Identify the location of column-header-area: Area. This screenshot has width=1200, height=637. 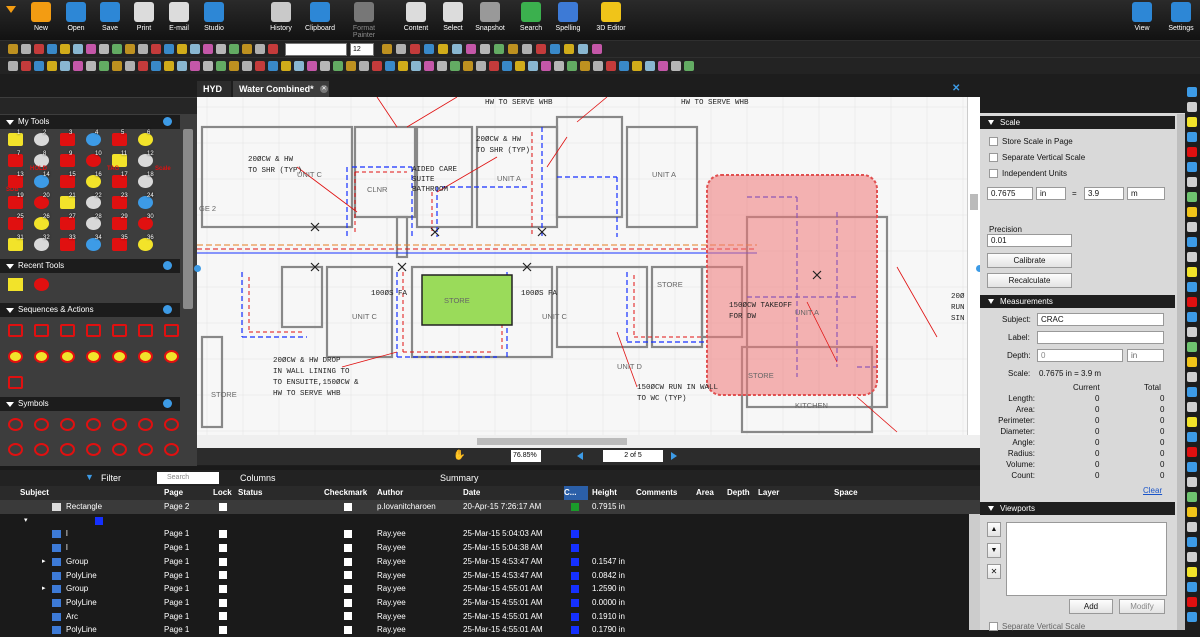
(710, 493).